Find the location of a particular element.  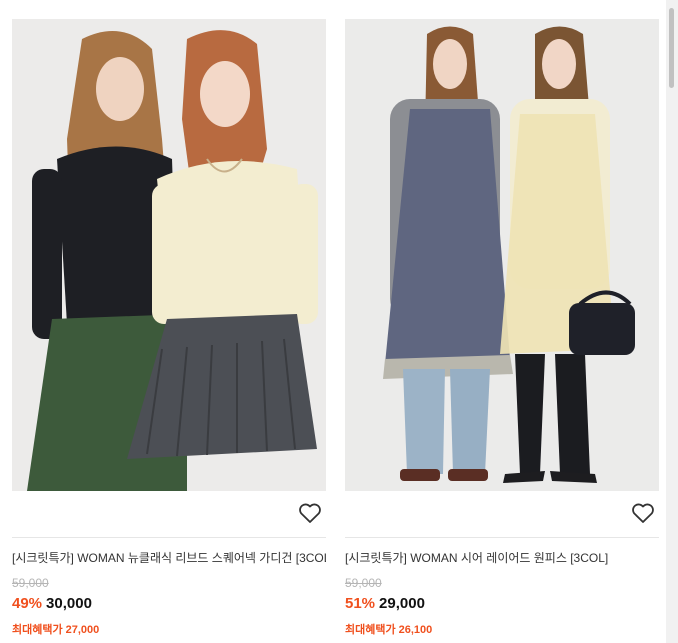

scrollbar-thumb is located at coordinates (671, 48).